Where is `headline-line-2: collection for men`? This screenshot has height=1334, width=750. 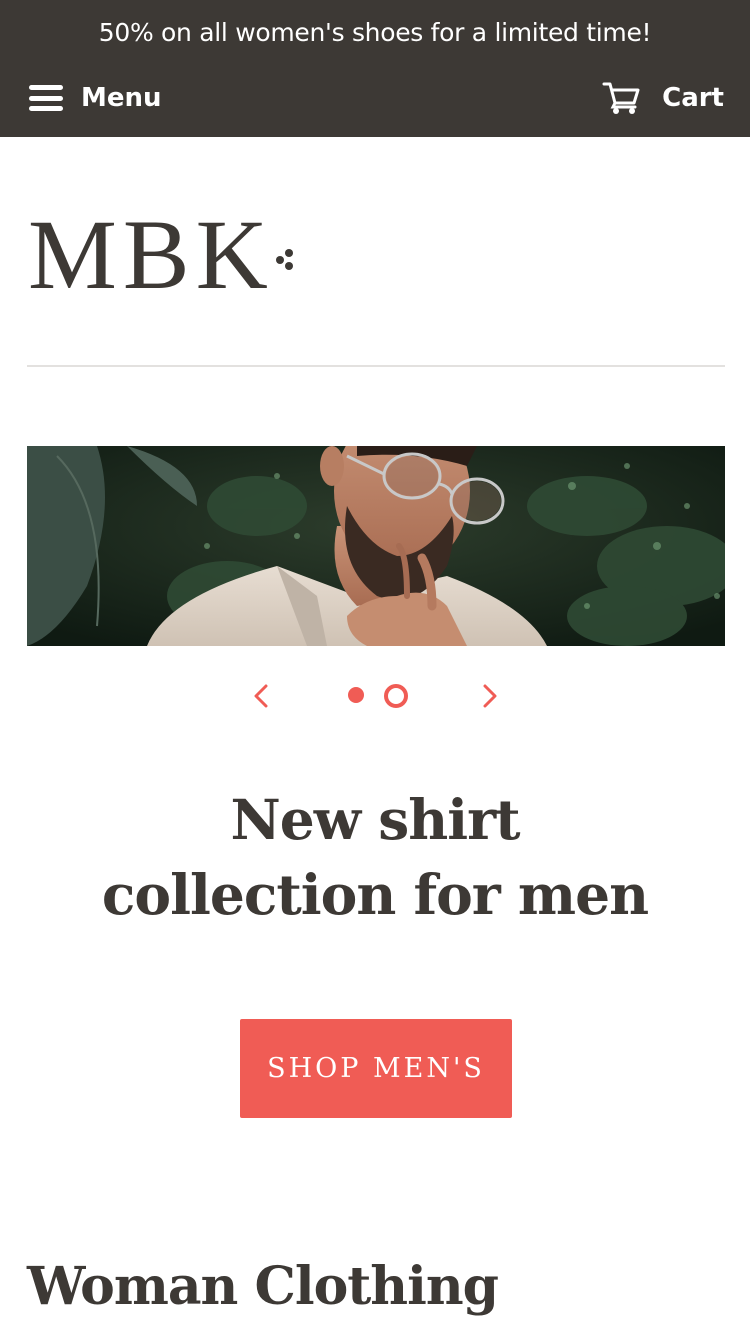 headline-line-2: collection for men is located at coordinates (375, 894).